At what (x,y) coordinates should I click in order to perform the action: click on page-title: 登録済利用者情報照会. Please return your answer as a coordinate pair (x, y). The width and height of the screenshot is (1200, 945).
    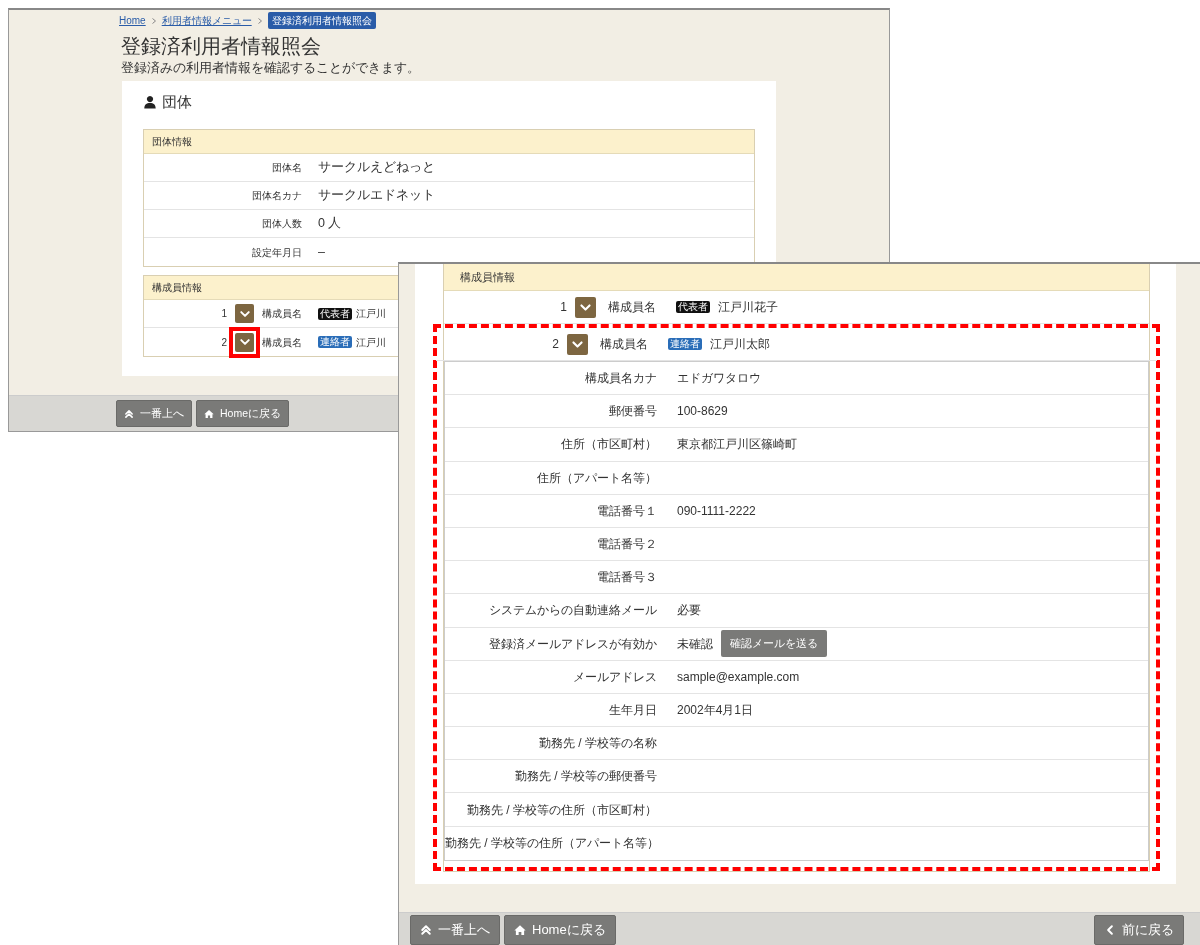
    Looking at the image, I should click on (221, 46).